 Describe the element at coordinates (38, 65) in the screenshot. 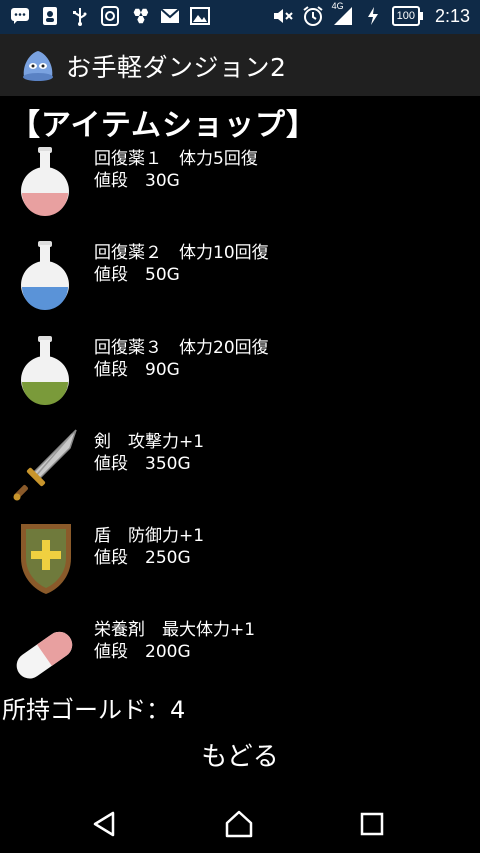

I see `slime-app-icon` at that location.